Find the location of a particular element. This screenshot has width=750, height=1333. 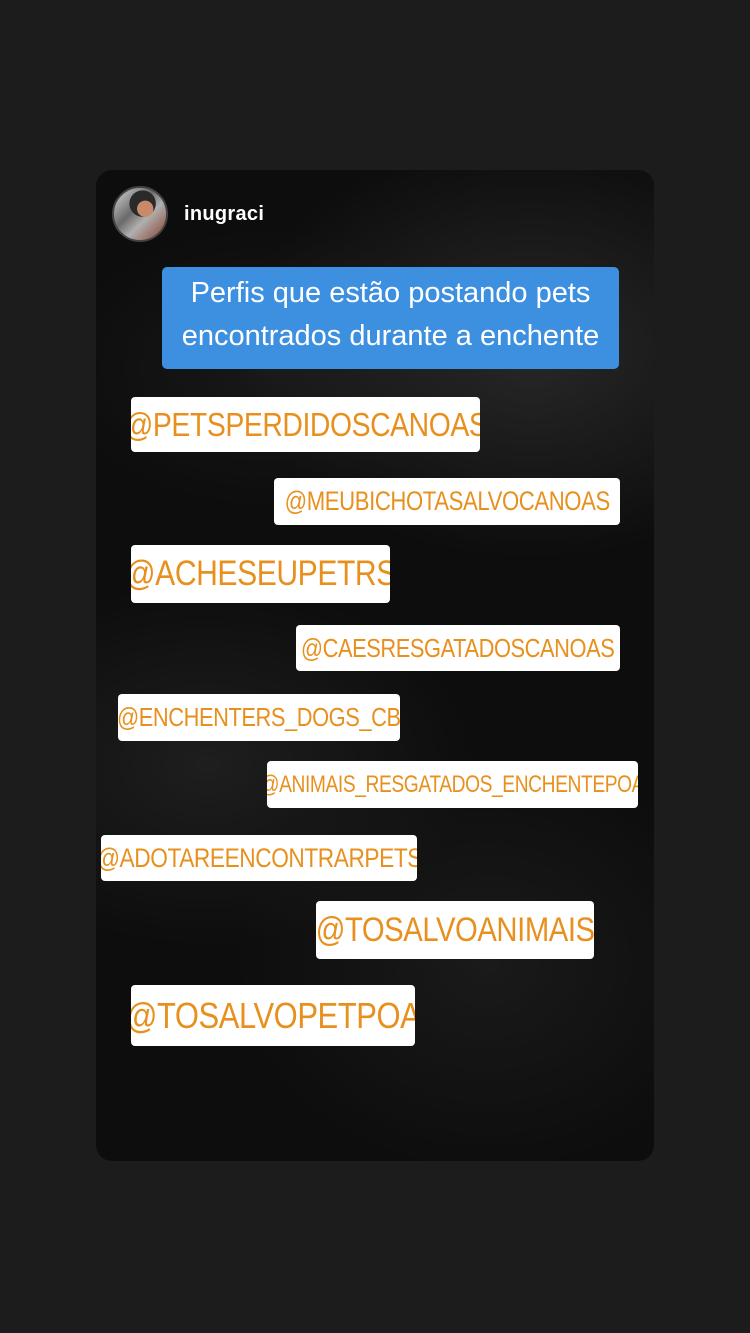

story-header: inugraci is located at coordinates (188, 214).